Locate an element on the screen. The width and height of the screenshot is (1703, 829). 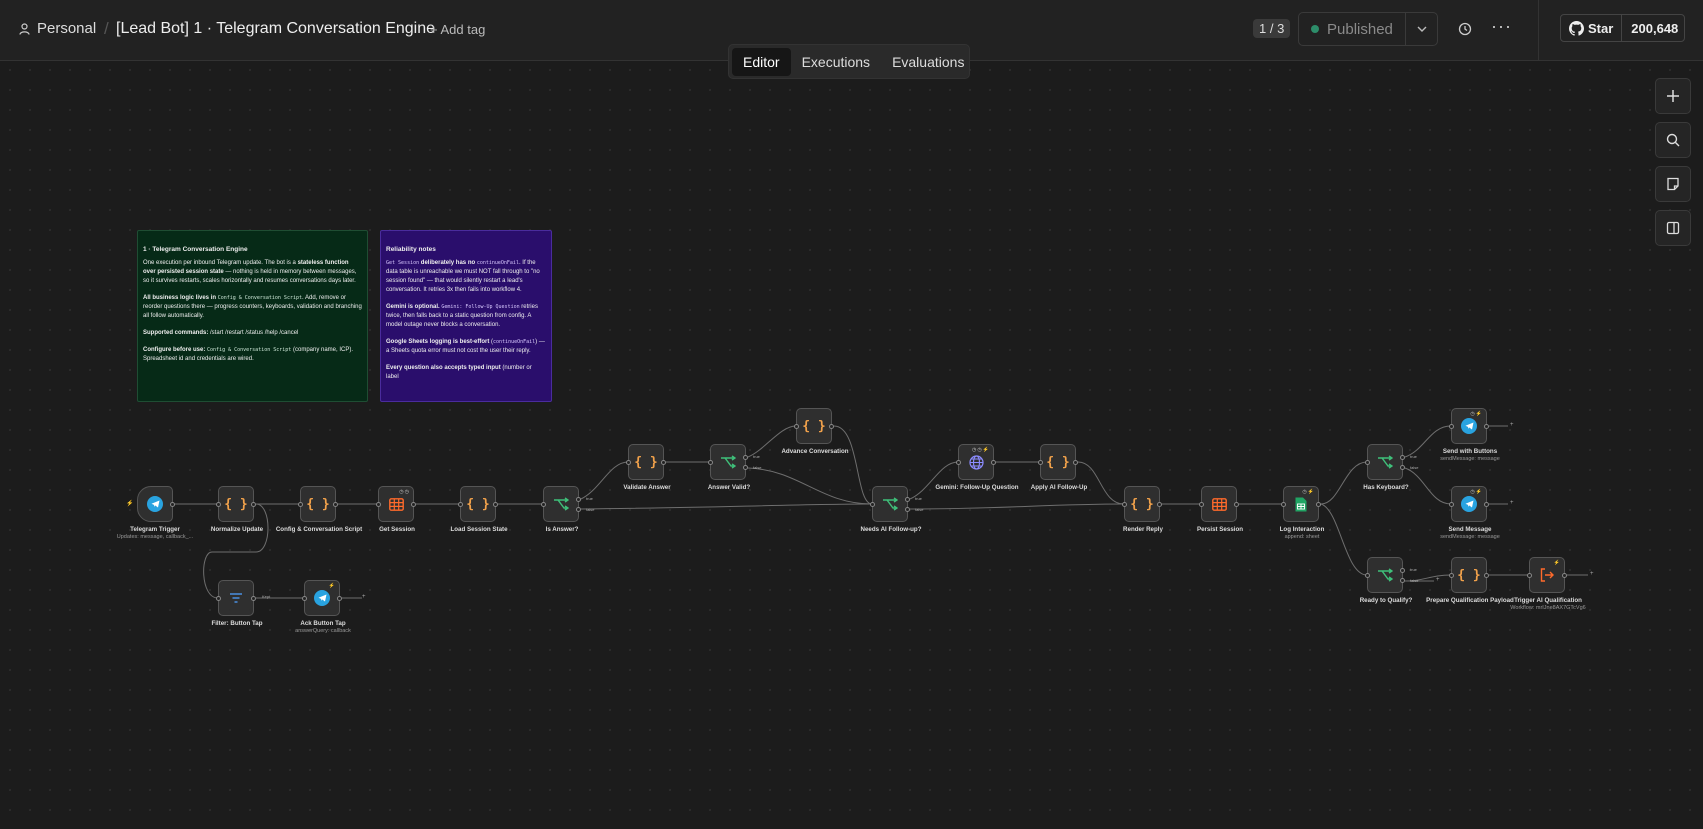
node-ack-button-tap: ⚡ is located at coordinates (322, 598).